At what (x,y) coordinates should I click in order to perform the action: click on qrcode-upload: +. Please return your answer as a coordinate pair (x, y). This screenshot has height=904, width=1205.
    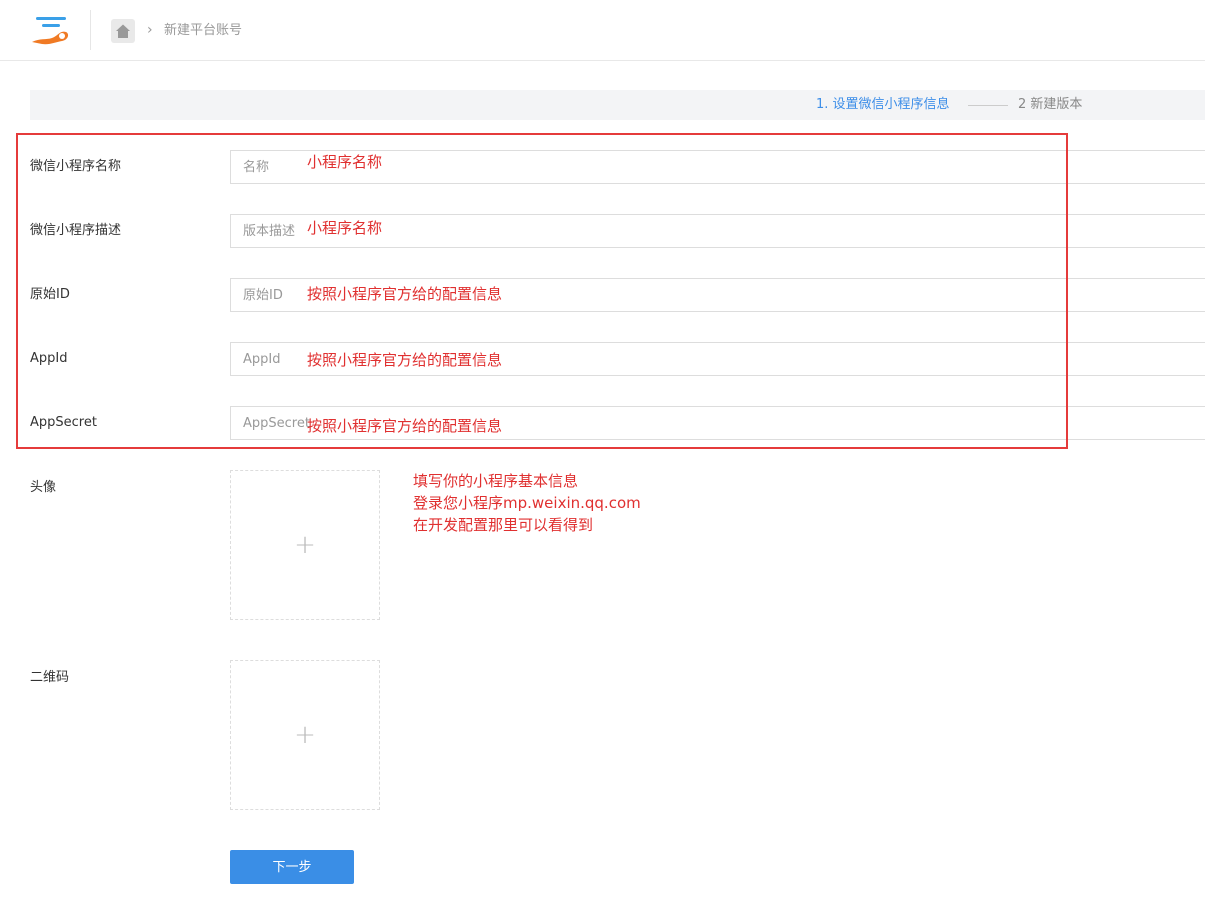
    Looking at the image, I should click on (305, 735).